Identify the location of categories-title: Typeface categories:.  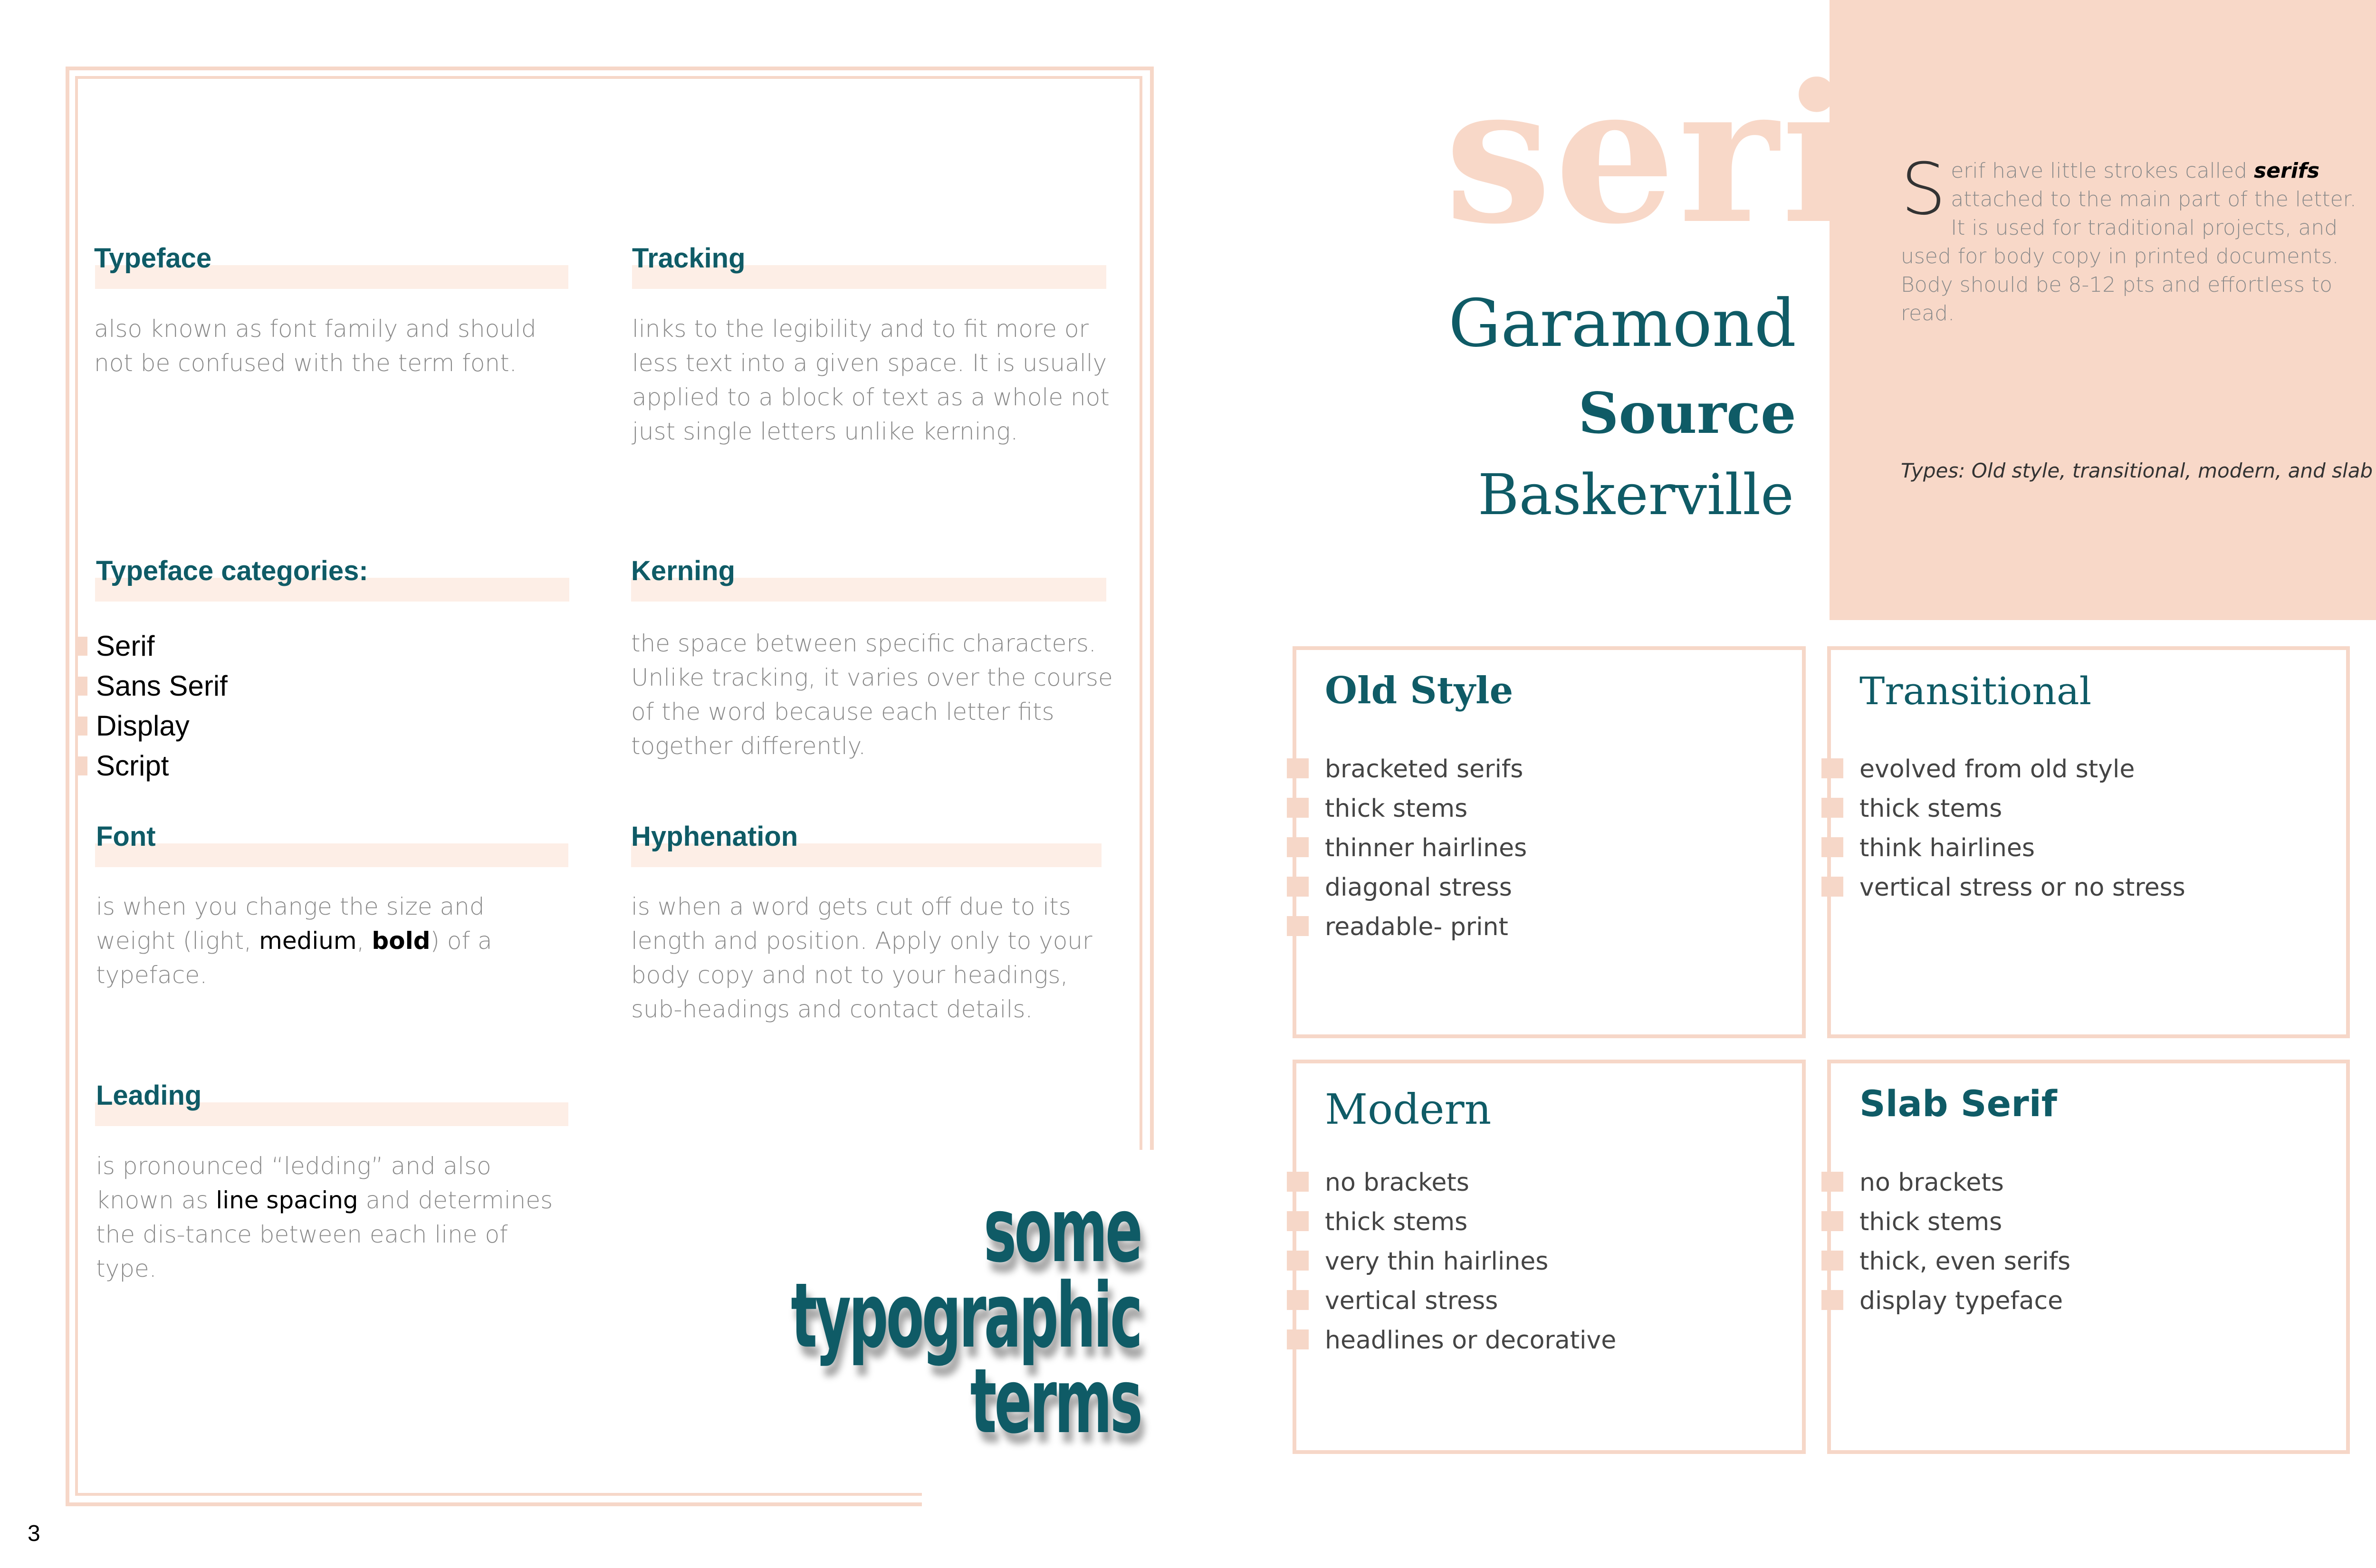
(232, 570).